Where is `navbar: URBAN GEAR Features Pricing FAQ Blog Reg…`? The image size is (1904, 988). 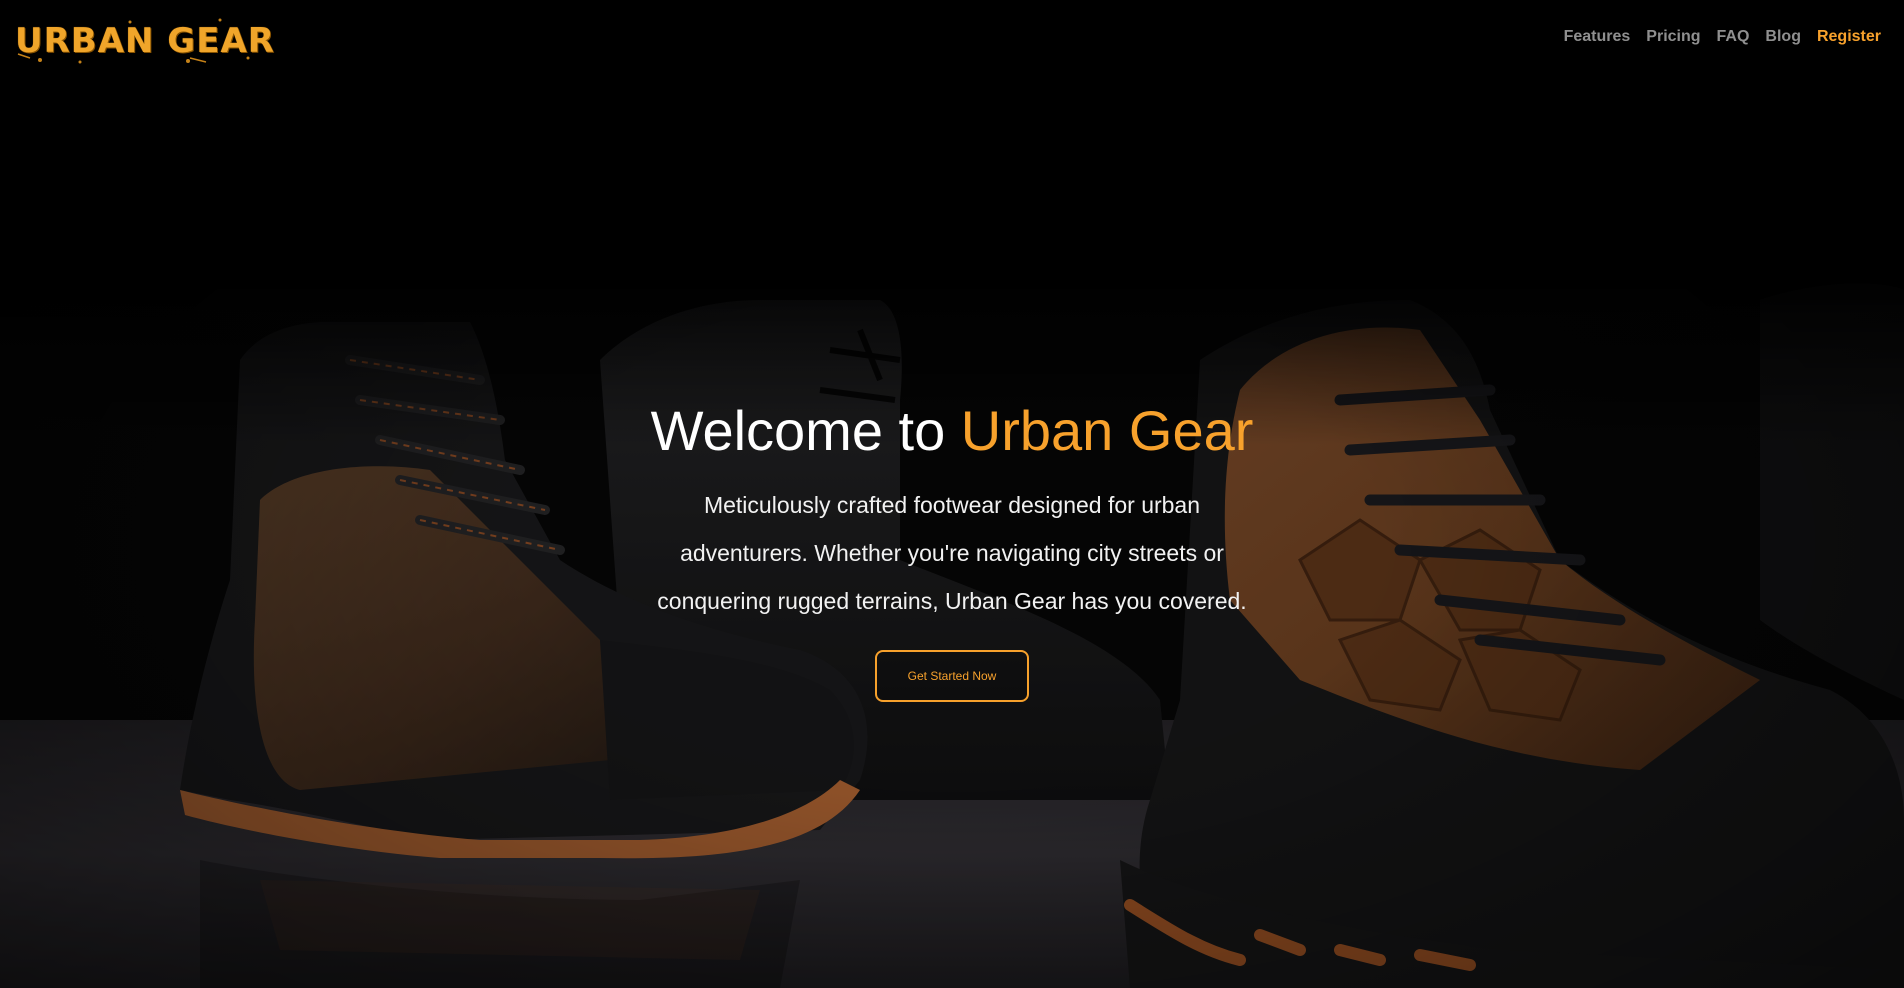 navbar: URBAN GEAR Features Pricing FAQ Blog Reg… is located at coordinates (952, 42).